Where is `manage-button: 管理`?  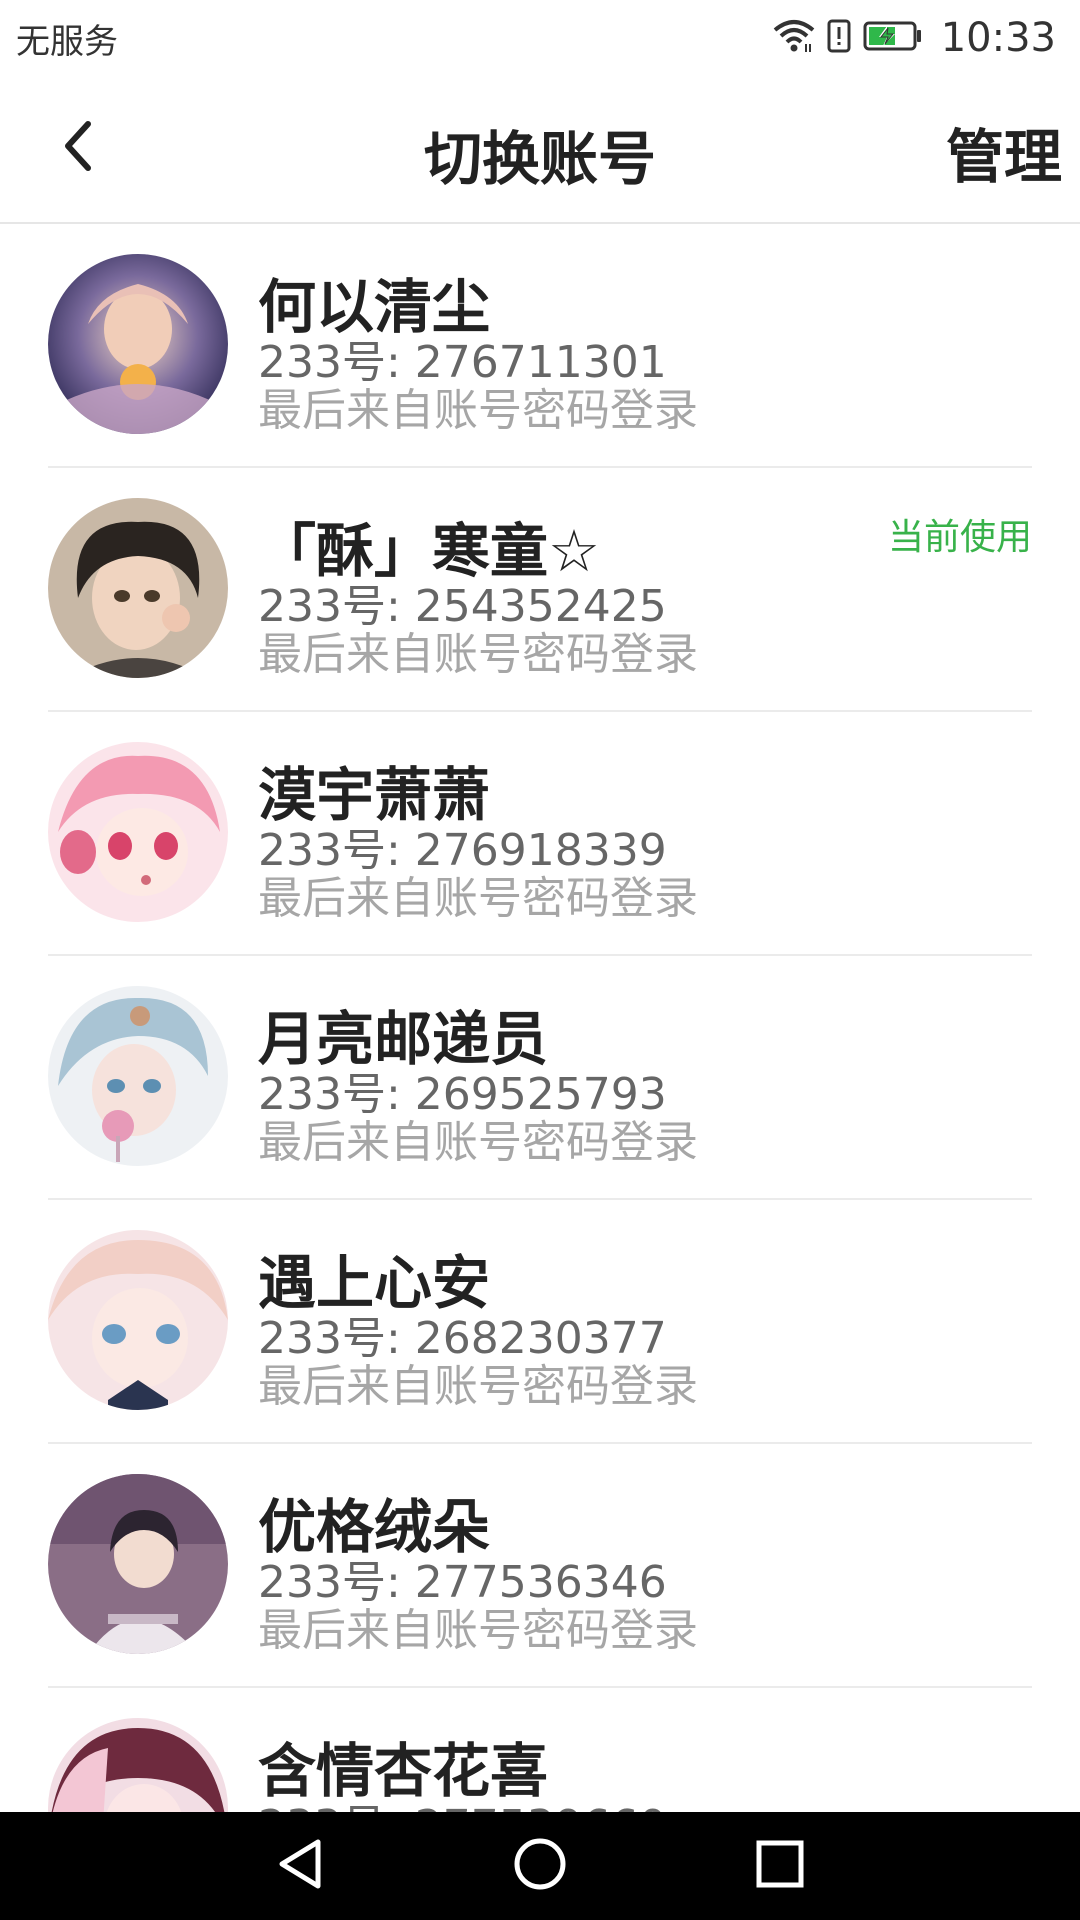
manage-button: 管理 is located at coordinates (1004, 152).